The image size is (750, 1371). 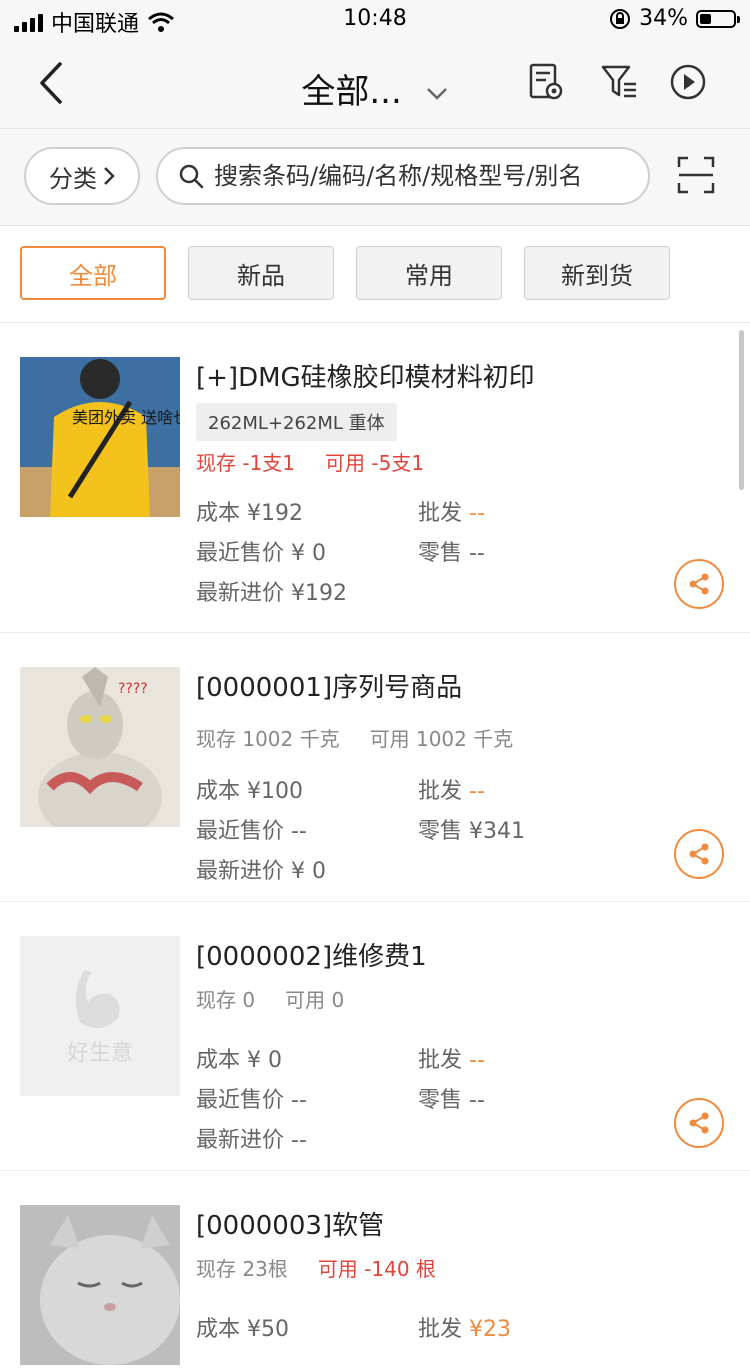 What do you see at coordinates (436, 93) in the screenshot?
I see `chevron-down-icon` at bounding box center [436, 93].